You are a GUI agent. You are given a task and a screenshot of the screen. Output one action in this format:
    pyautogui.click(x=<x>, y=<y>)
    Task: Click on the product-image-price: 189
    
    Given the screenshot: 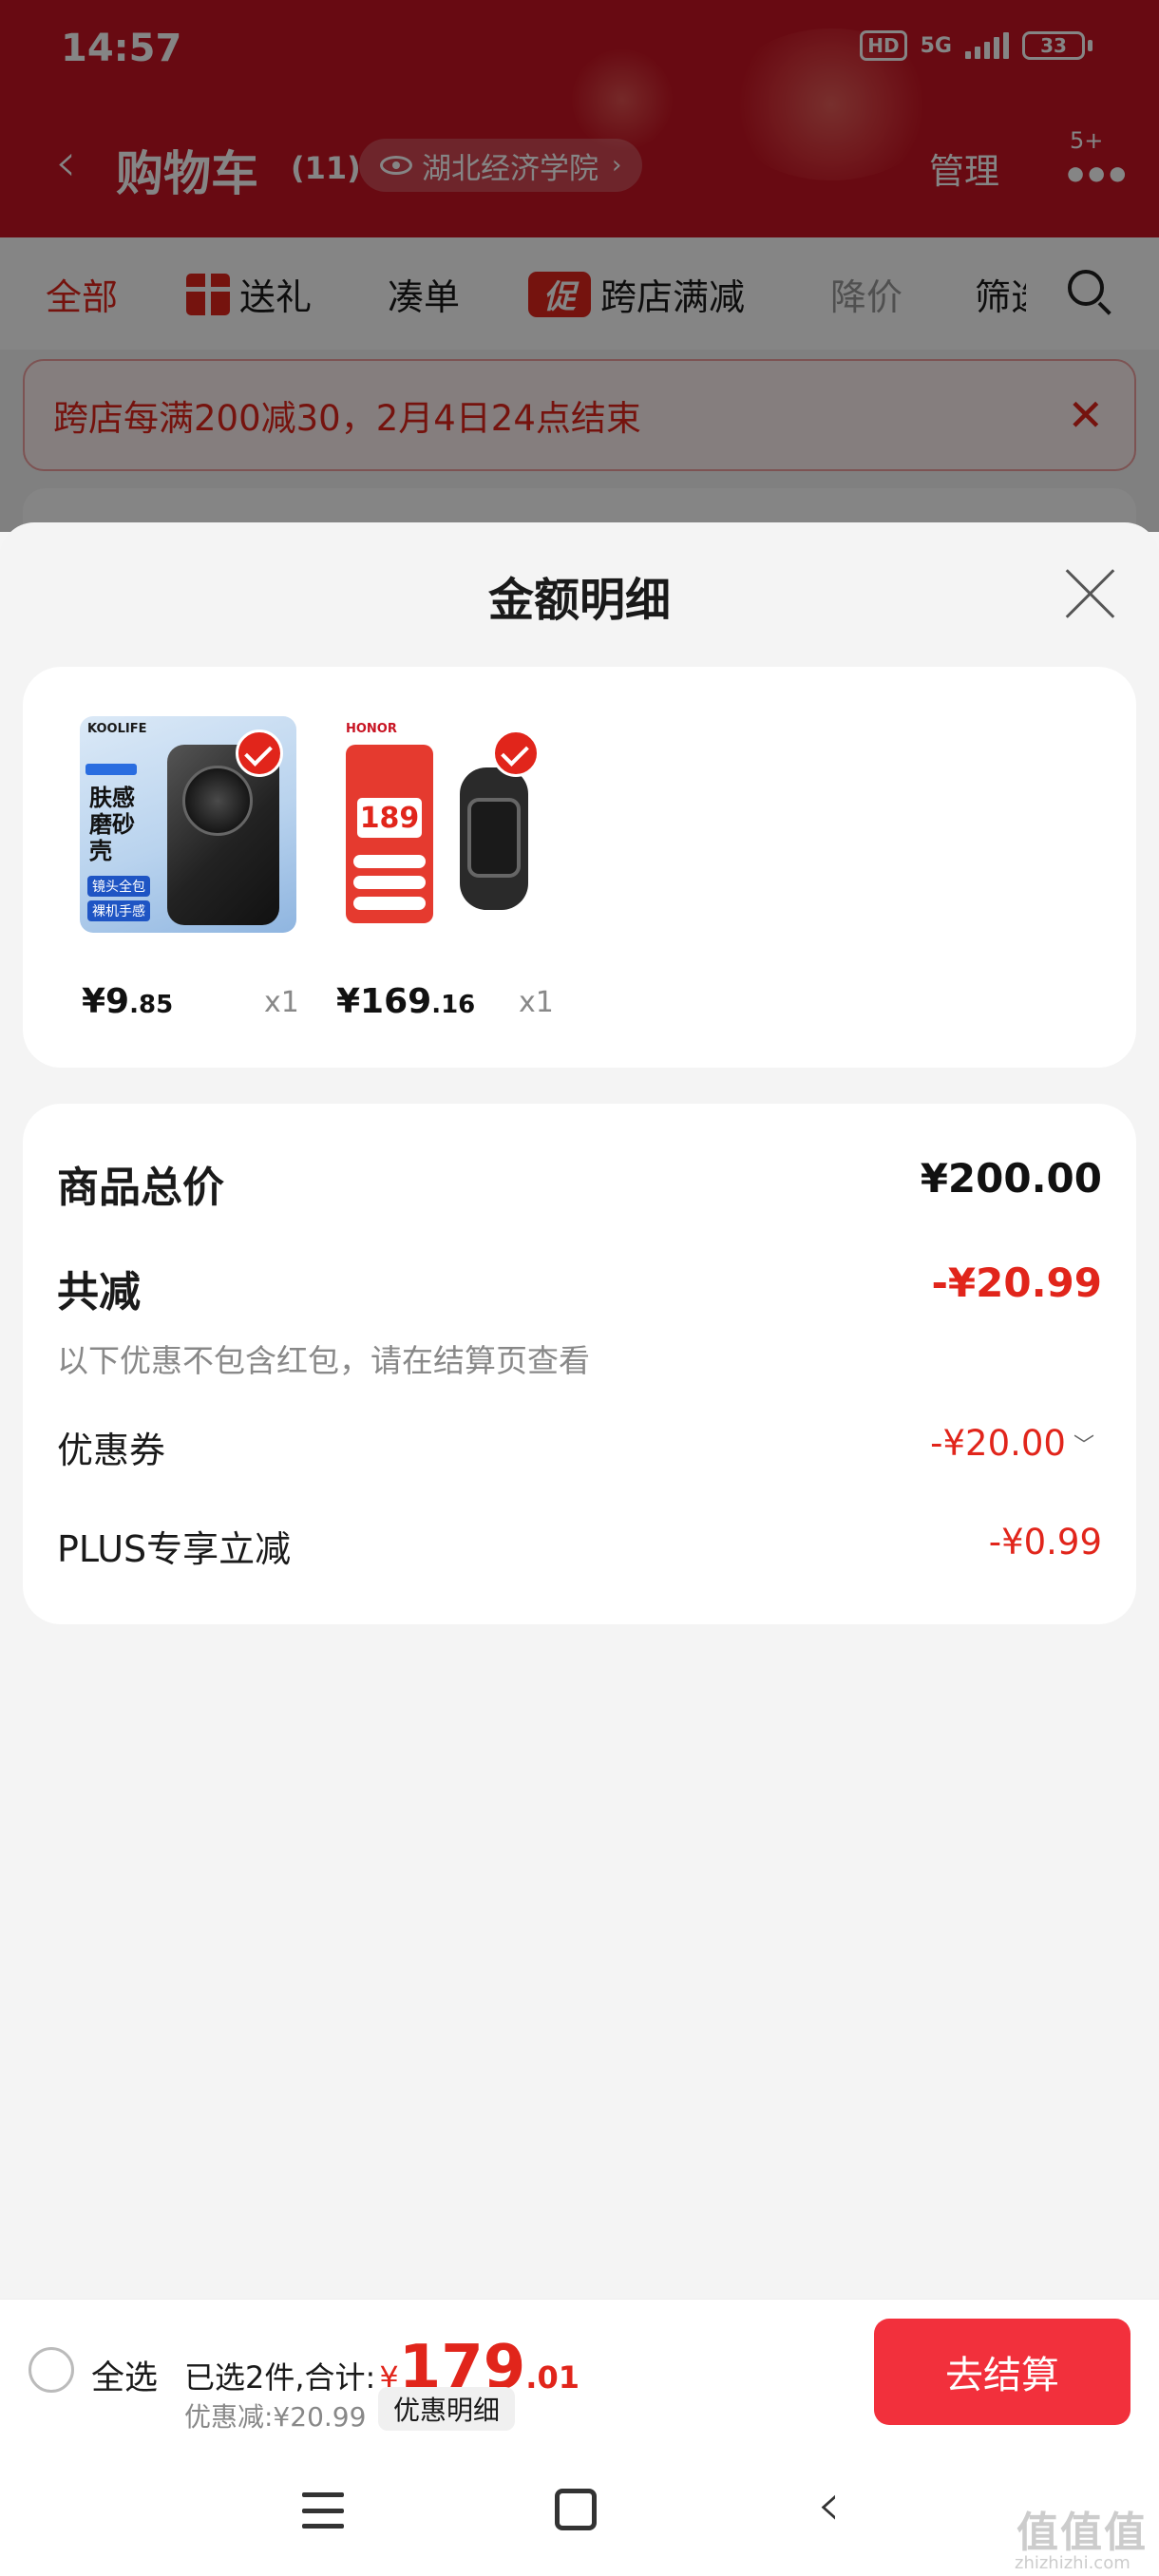 What is the action you would take?
    pyautogui.click(x=389, y=818)
    